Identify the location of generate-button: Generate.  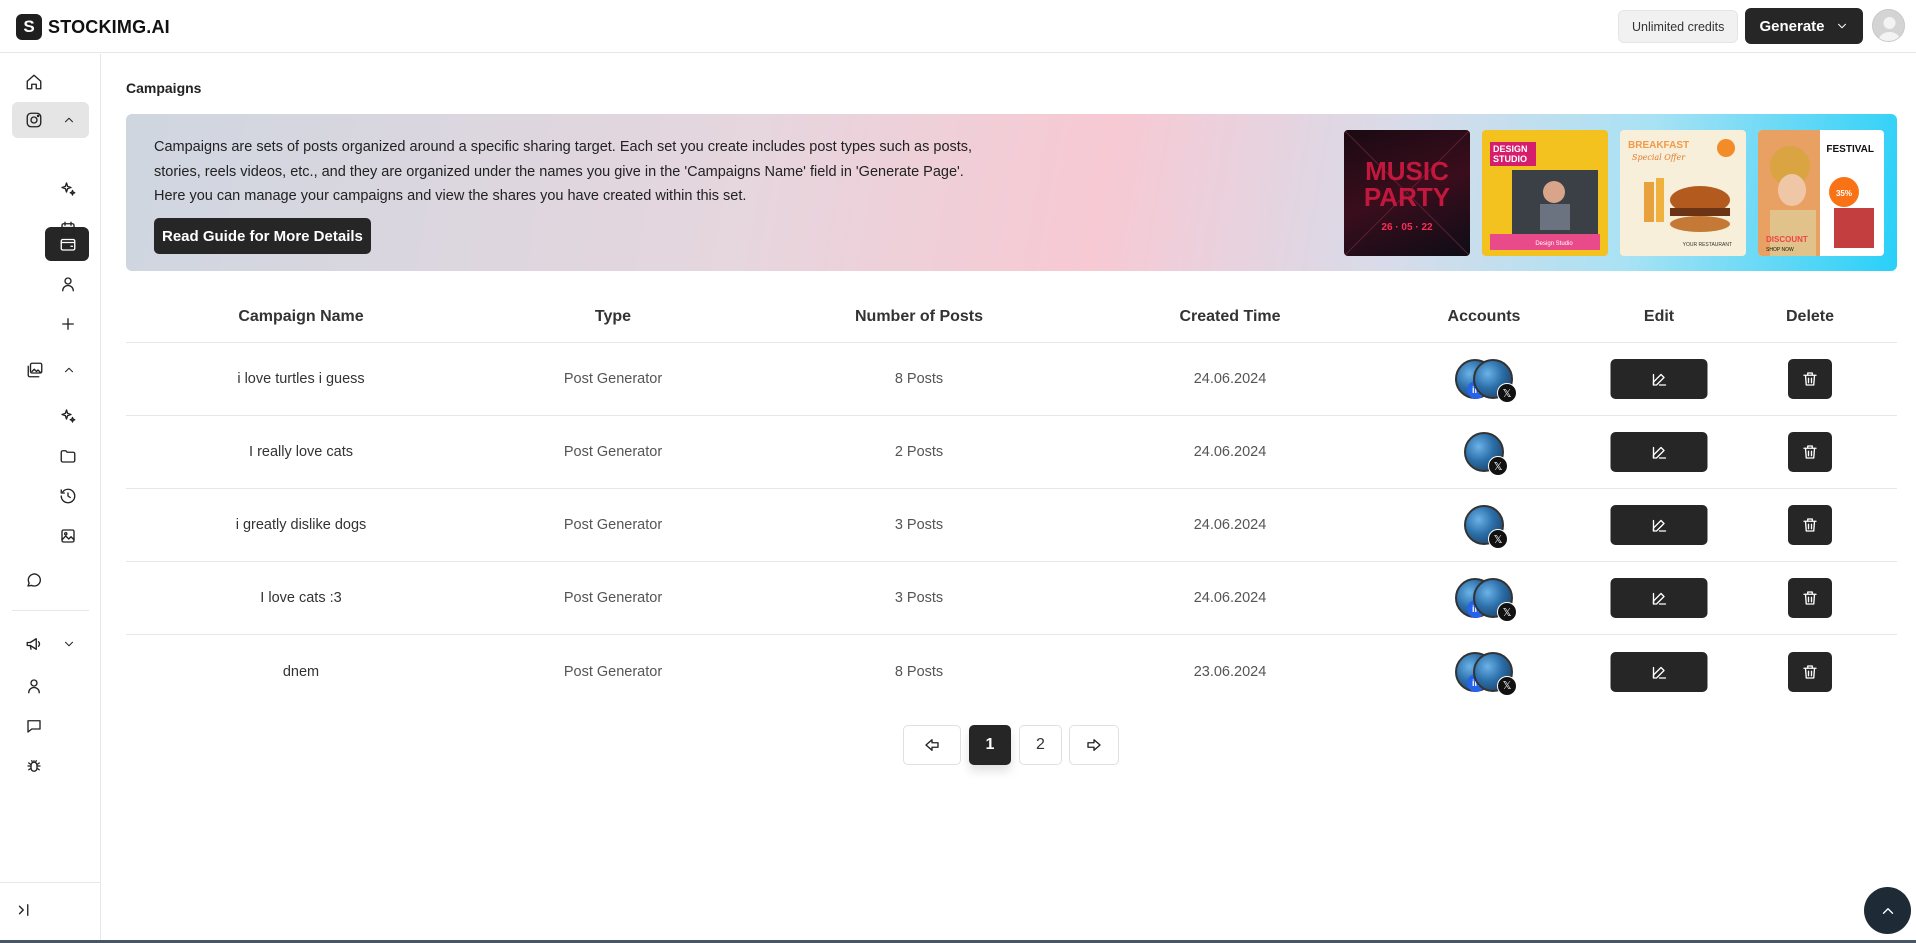
(1804, 26).